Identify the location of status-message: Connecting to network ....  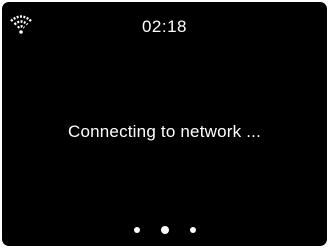
(164, 131).